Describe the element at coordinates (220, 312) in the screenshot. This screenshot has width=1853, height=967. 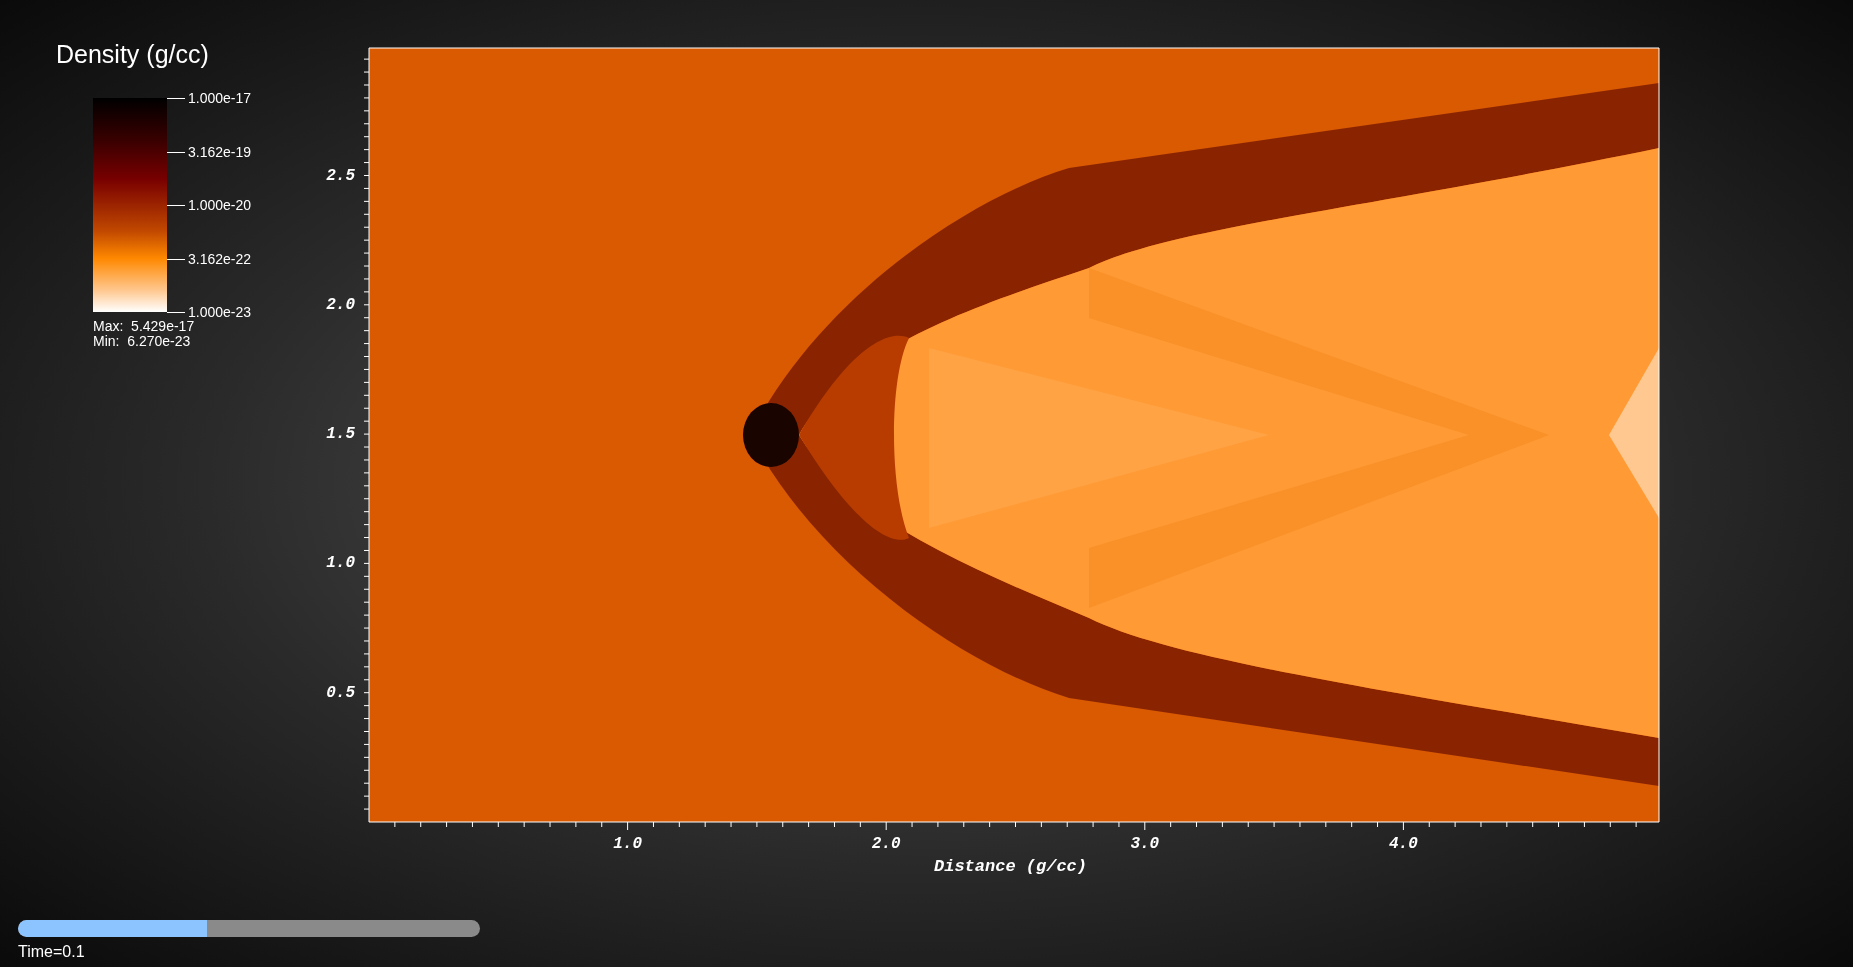
I see `legend-tick-label: 1.000e-23` at that location.